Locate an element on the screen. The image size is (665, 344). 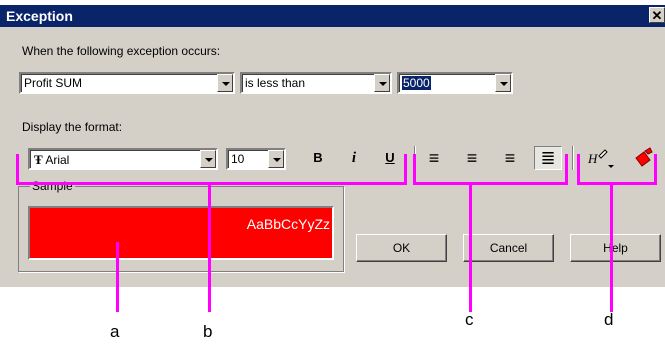
svg-text: H is located at coordinates (592, 158).